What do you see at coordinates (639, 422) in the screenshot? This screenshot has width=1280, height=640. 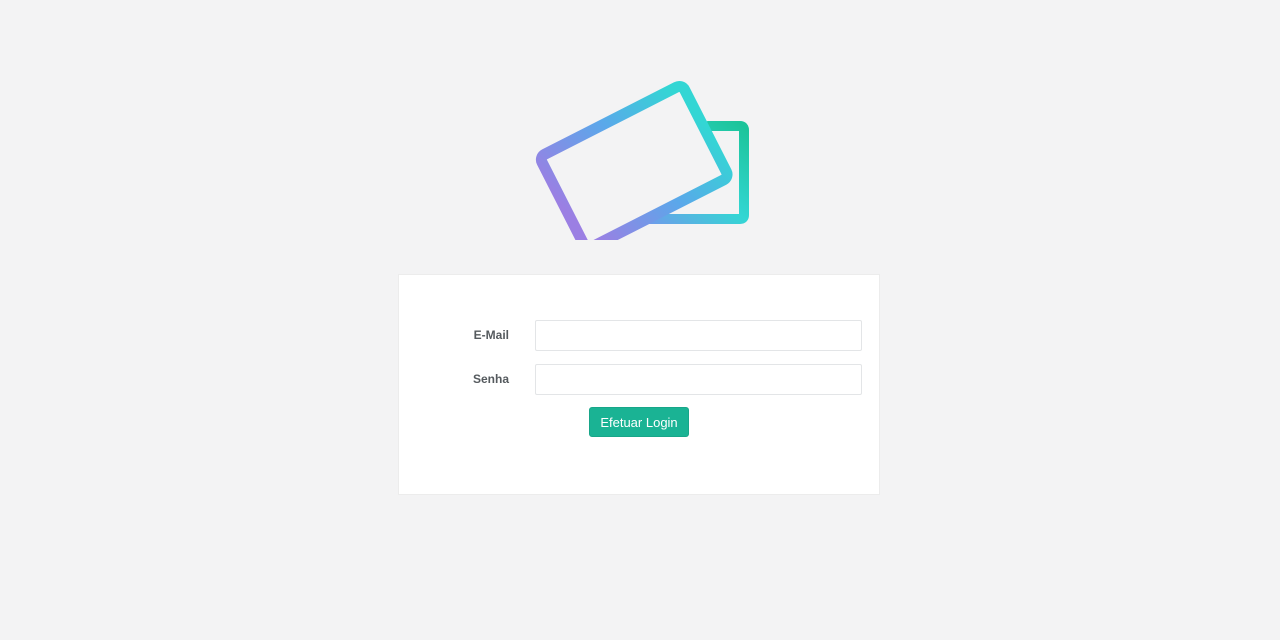 I see `login-button: Efetuar Login` at bounding box center [639, 422].